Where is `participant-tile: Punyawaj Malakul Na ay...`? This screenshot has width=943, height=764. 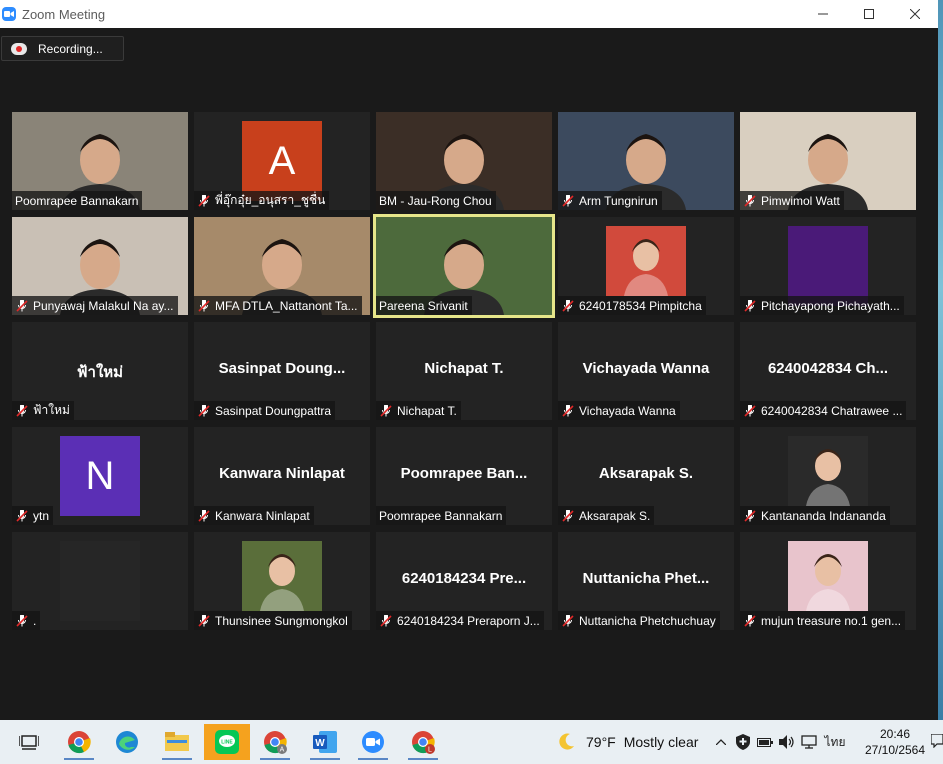 participant-tile: Punyawaj Malakul Na ay... is located at coordinates (100, 266).